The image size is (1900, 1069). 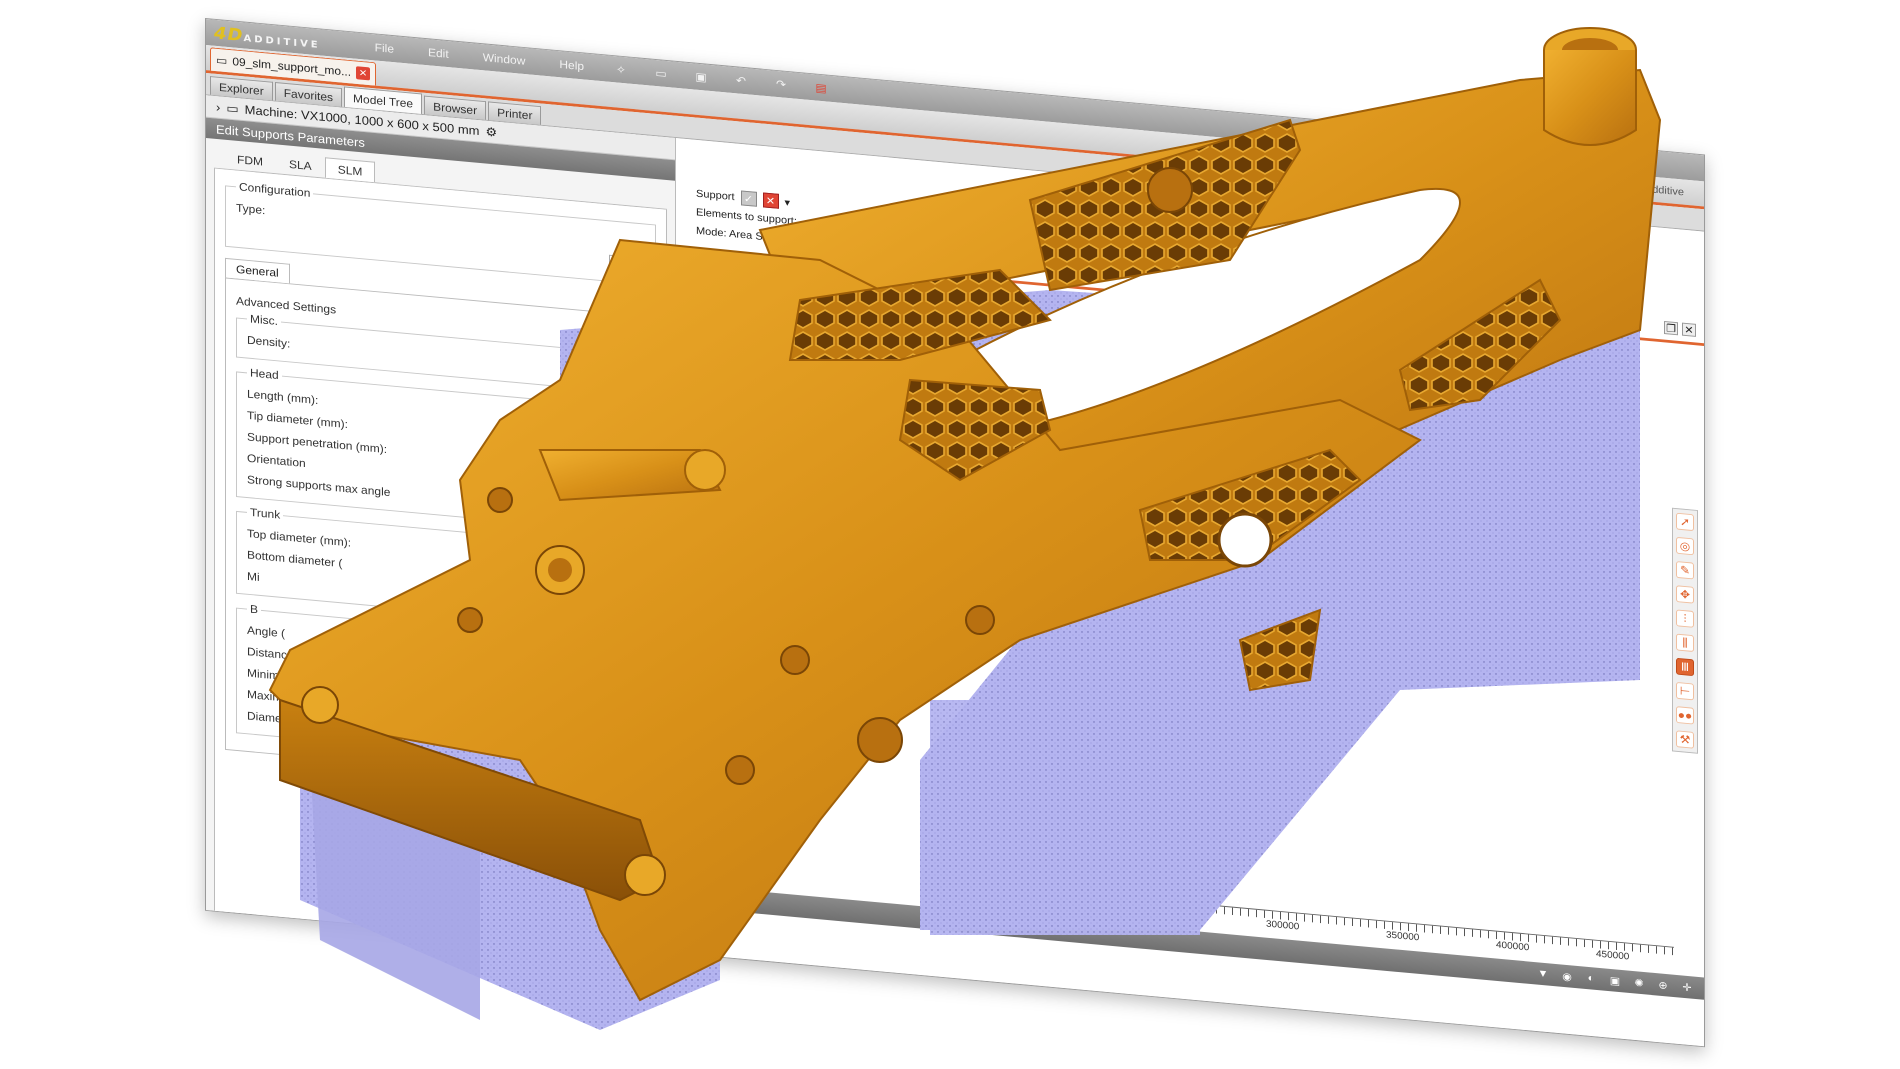 What do you see at coordinates (626, 264) in the screenshot?
I see `type-select: Tree` at bounding box center [626, 264].